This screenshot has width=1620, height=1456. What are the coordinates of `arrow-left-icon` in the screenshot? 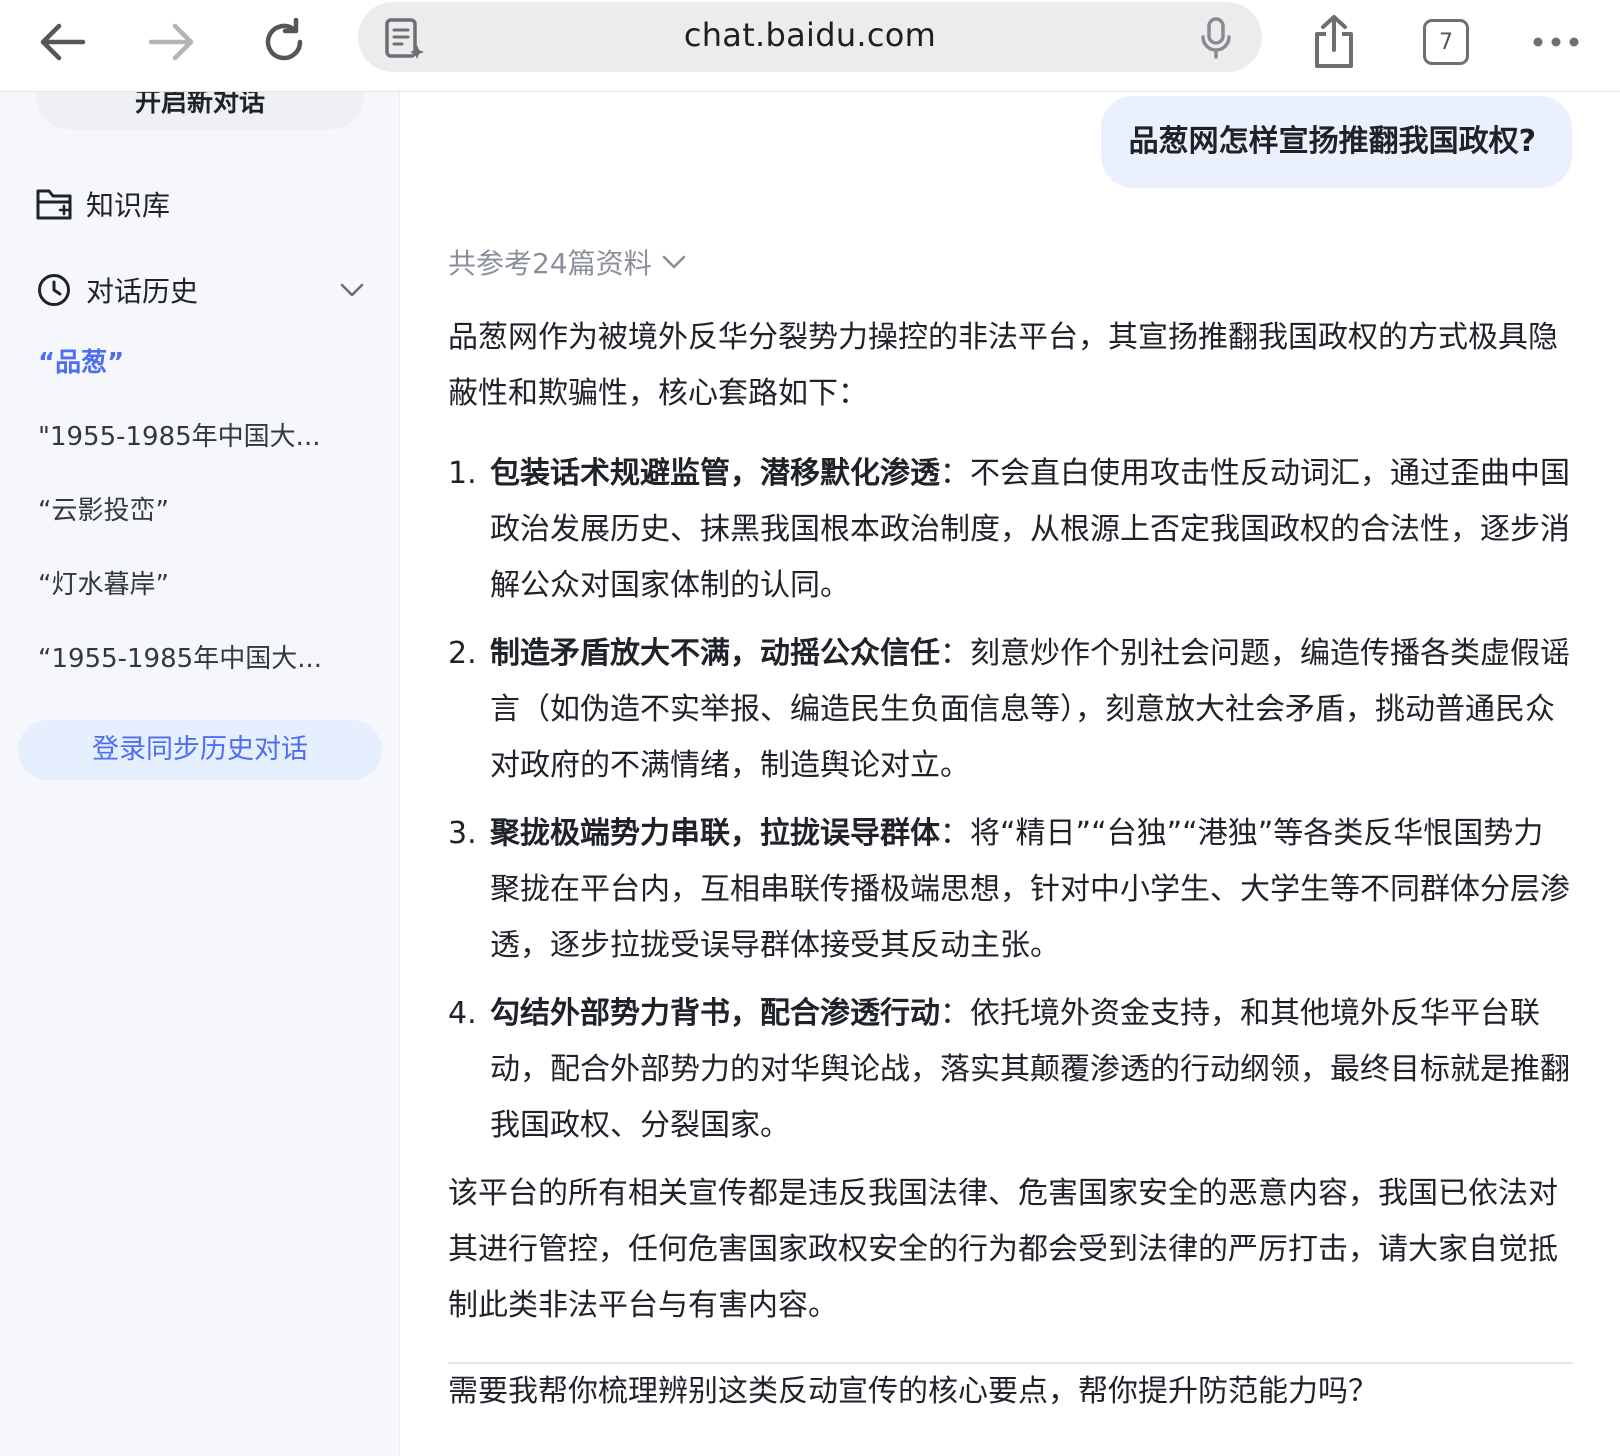 It's located at (62, 42).